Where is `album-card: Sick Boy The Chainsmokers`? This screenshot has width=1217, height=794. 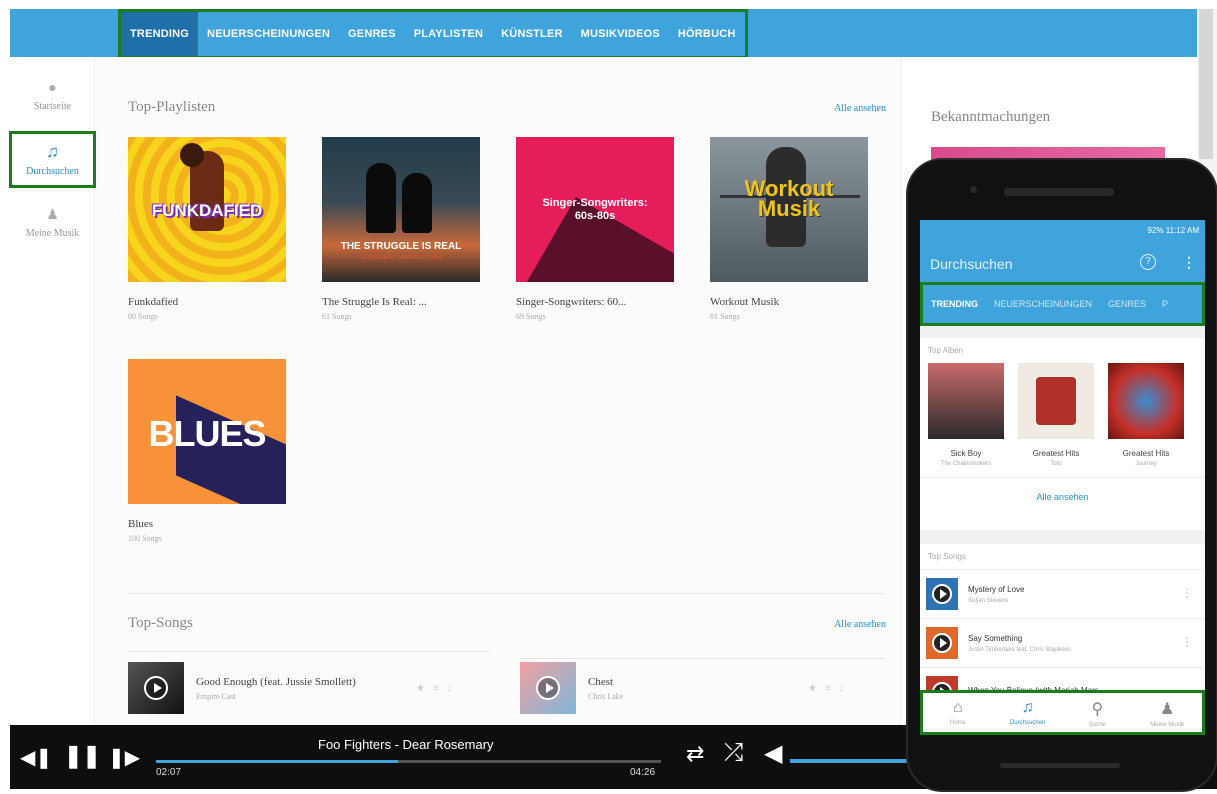
album-card: Sick Boy The Chainsmokers is located at coordinates (966, 415).